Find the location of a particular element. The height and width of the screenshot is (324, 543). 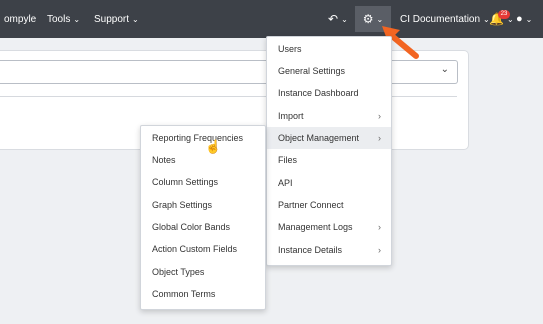

menu-item-general-settings: General Settings is located at coordinates (329, 71).